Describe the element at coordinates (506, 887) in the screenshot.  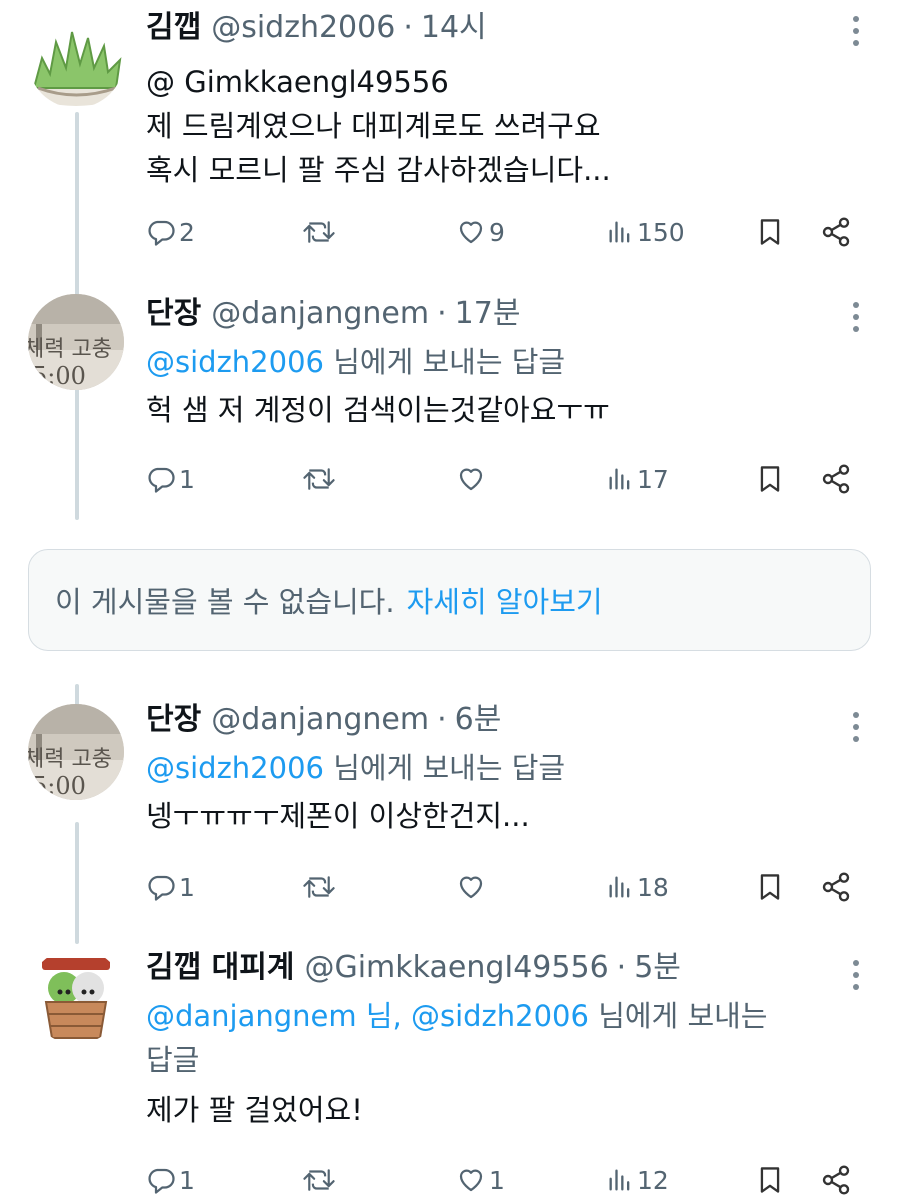
I see `action-bar: 1 18` at that location.